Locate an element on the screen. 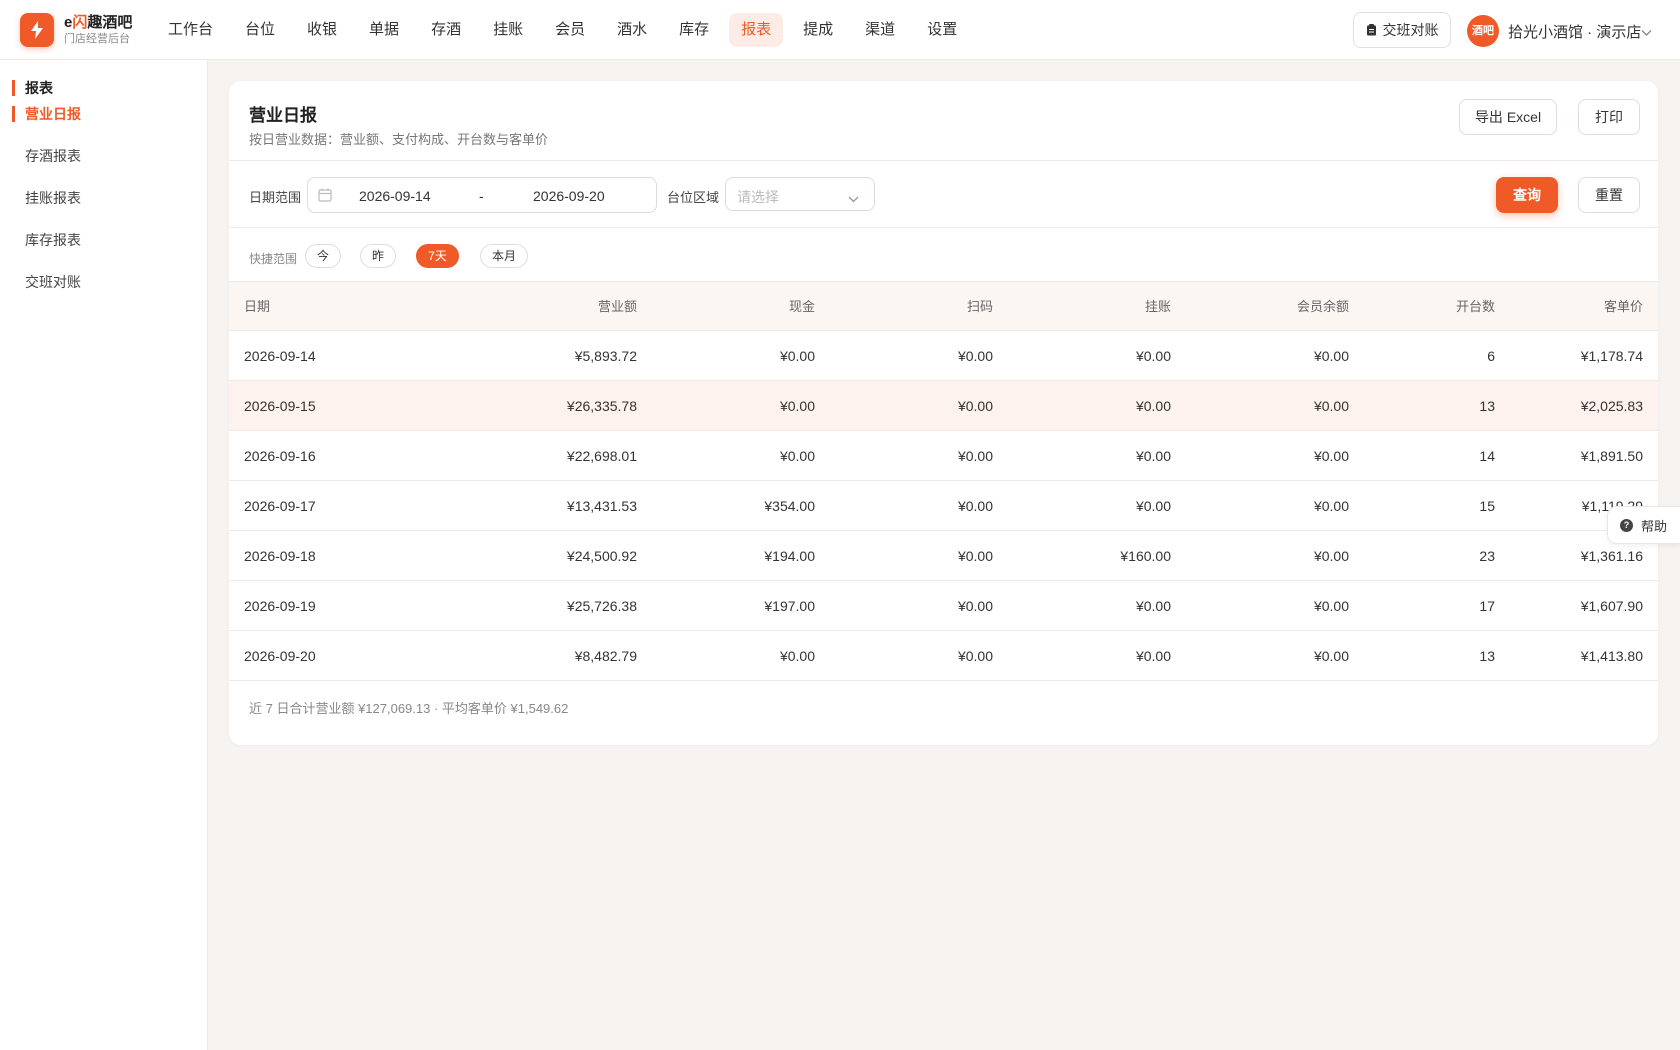  table-summary: 近 7 日合计营业额 ¥127,069.13 · 平均客单价 ¥1,549.62 is located at coordinates (409, 708).